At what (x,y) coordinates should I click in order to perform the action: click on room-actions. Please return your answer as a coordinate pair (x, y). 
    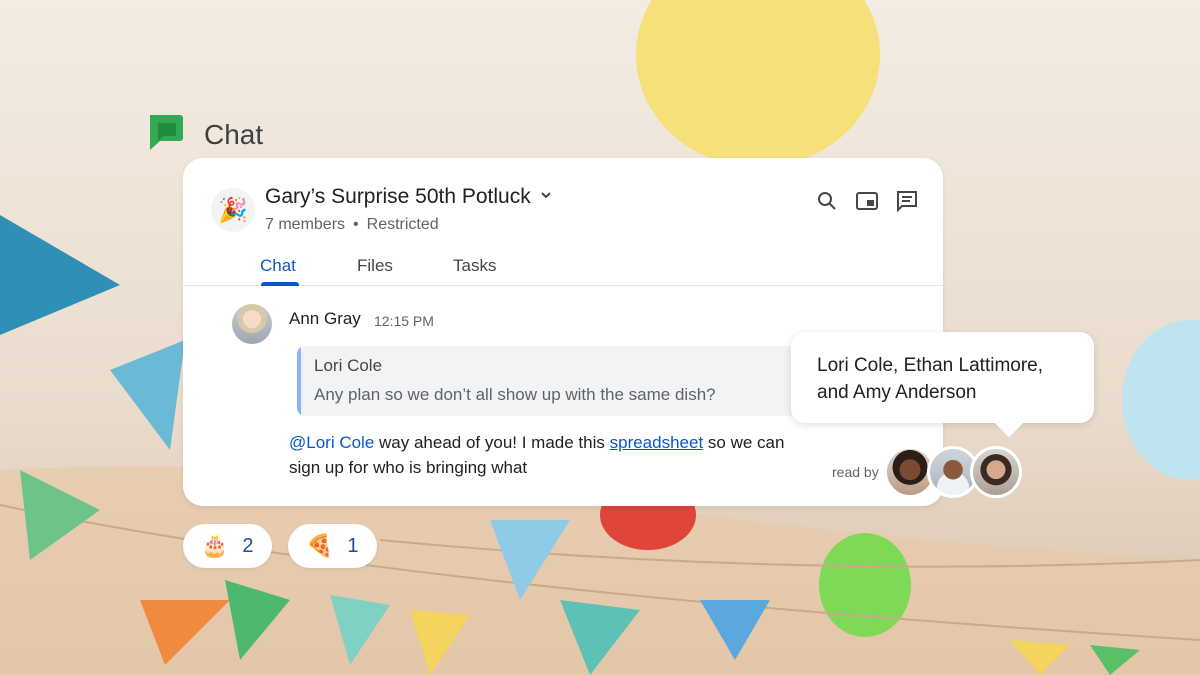
    Looking at the image, I should click on (867, 201).